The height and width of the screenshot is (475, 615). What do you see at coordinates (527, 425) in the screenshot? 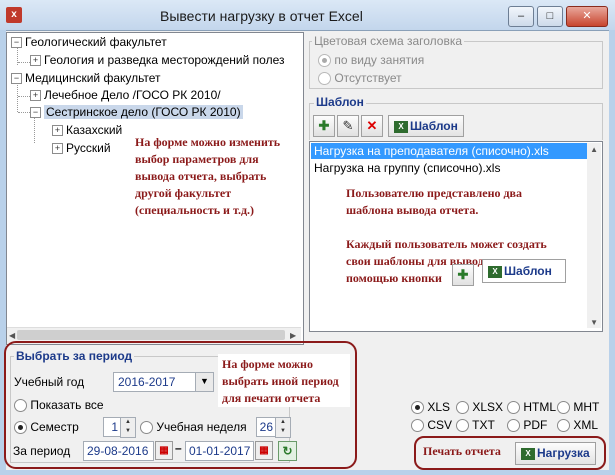
I see `format-pdf: PDF` at bounding box center [527, 425].